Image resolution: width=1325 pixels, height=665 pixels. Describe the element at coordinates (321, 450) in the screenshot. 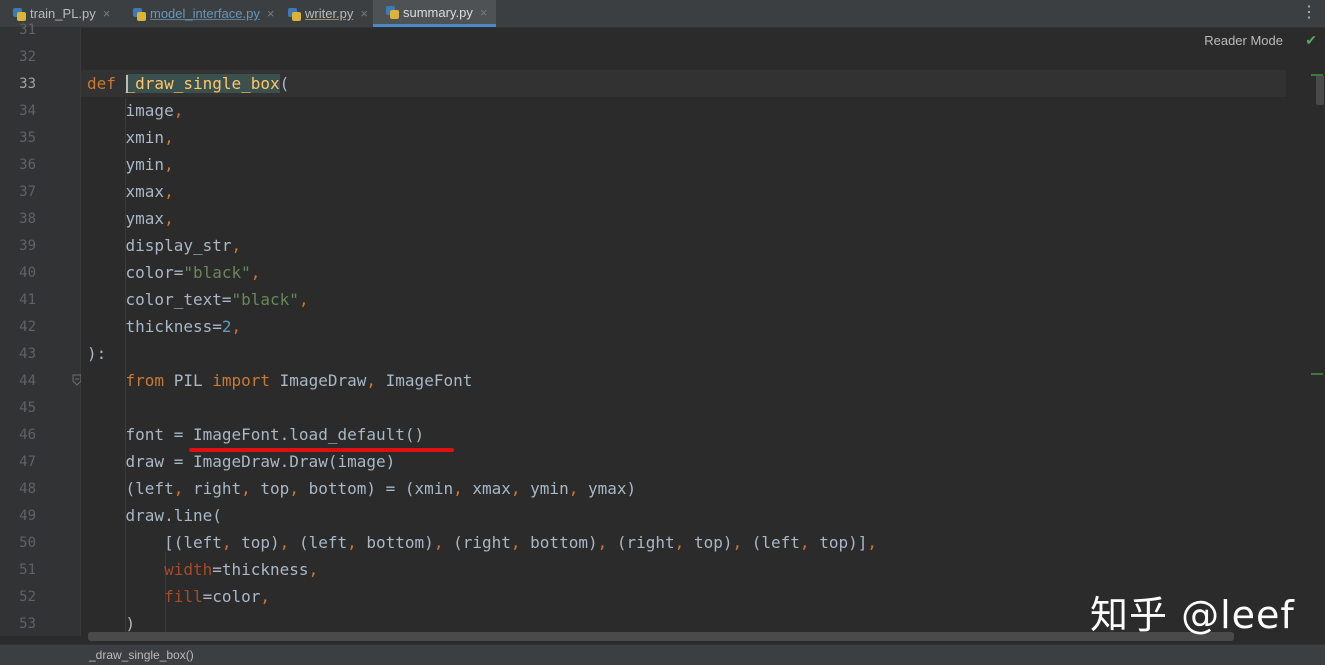

I see `annotation-underline` at that location.